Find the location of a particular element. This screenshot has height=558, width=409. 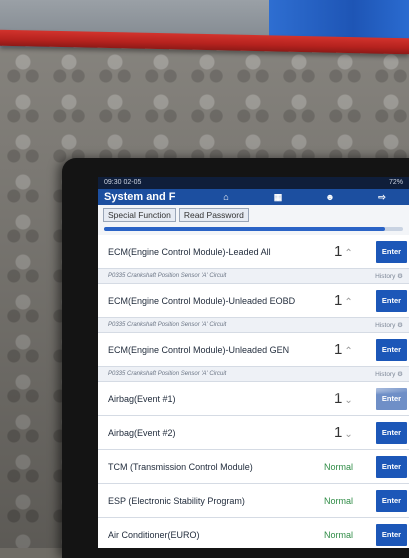

system-name: ESP (Electronic Stability Program) is located at coordinates (176, 500).